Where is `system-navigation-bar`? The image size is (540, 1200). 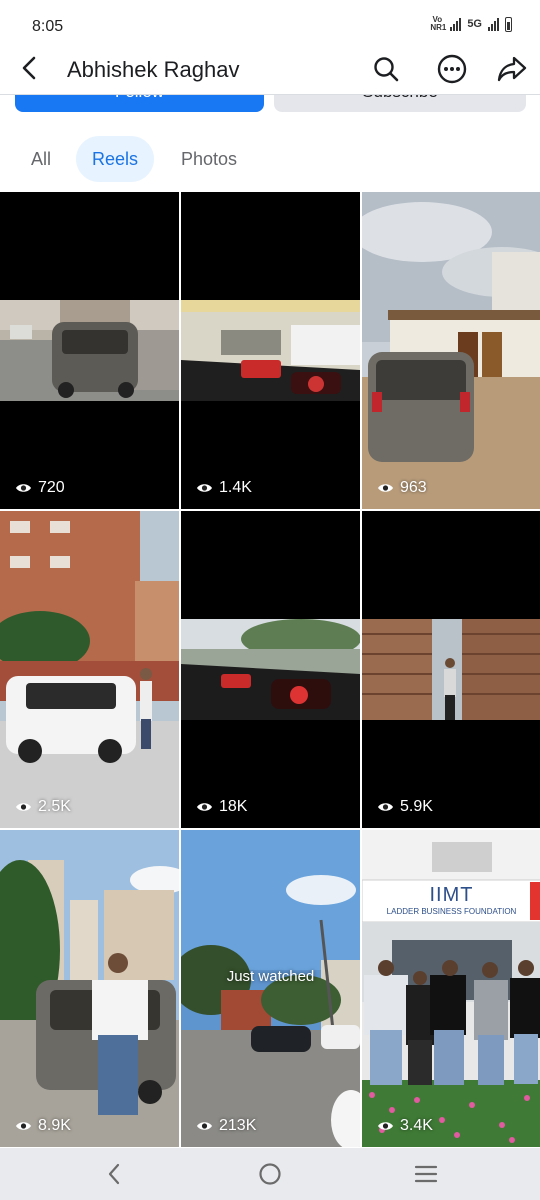 system-navigation-bar is located at coordinates (270, 1174).